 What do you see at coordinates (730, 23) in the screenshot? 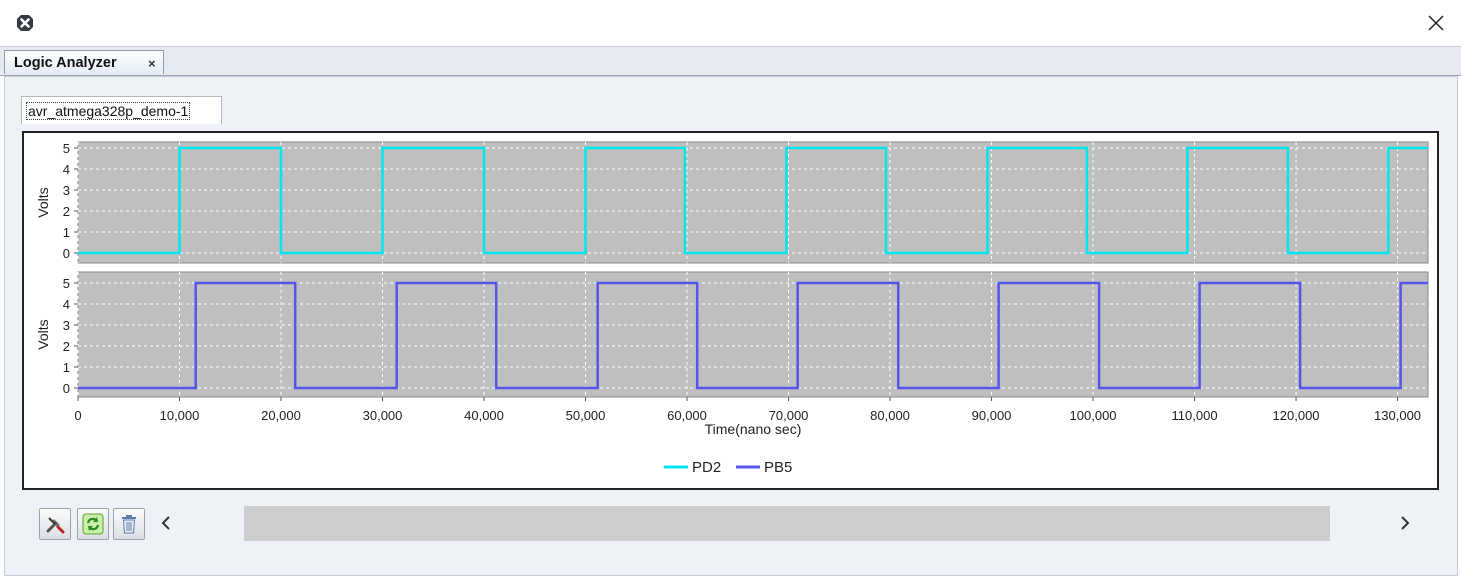
I see `window-titlebar` at bounding box center [730, 23].